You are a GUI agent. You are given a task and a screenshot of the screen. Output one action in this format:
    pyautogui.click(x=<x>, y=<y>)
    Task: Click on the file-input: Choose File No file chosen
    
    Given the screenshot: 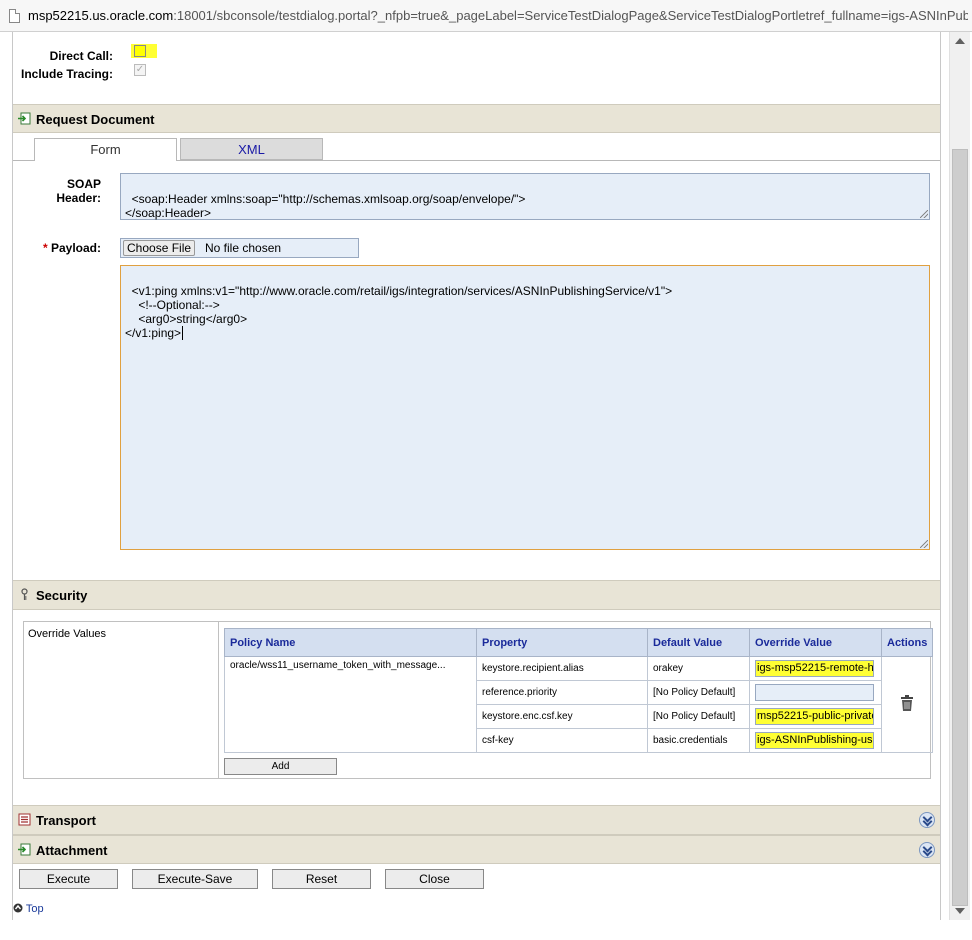 What is the action you would take?
    pyautogui.click(x=239, y=248)
    